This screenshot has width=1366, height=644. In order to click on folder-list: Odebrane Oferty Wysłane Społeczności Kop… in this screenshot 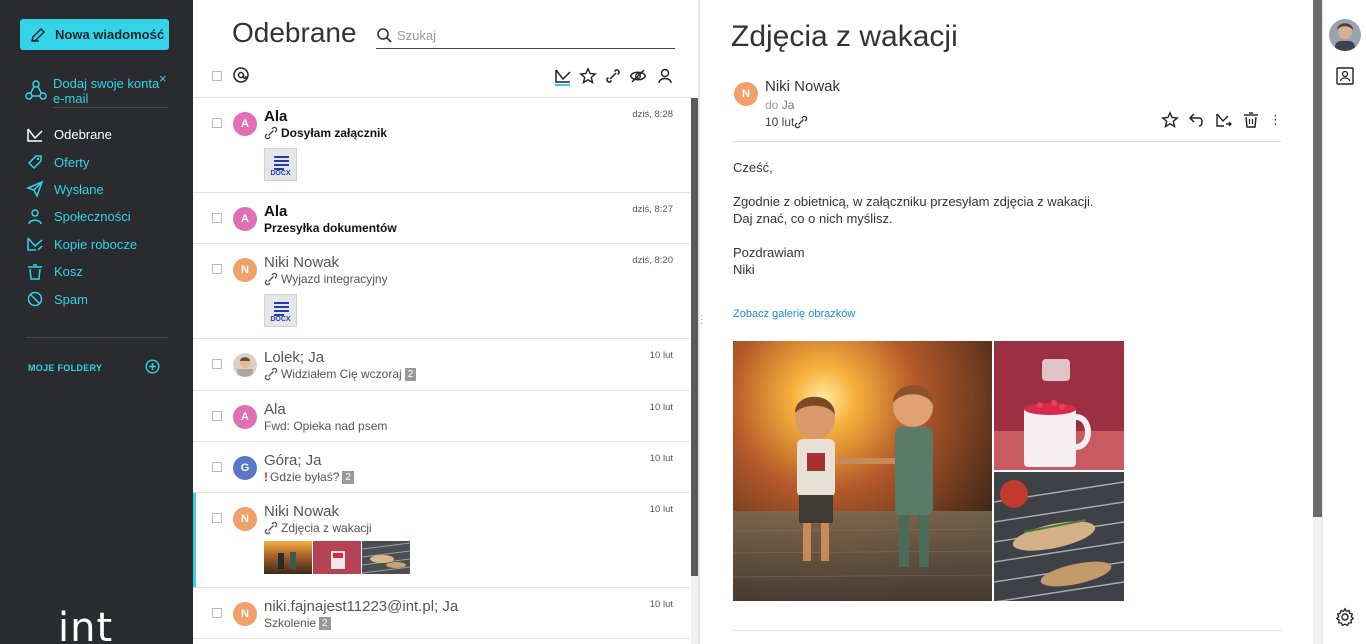, I will do `click(106, 217)`.